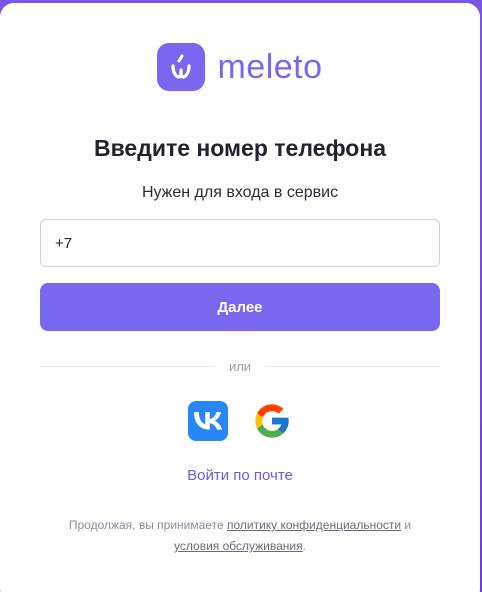  I want to click on phone-input, so click(240, 243).